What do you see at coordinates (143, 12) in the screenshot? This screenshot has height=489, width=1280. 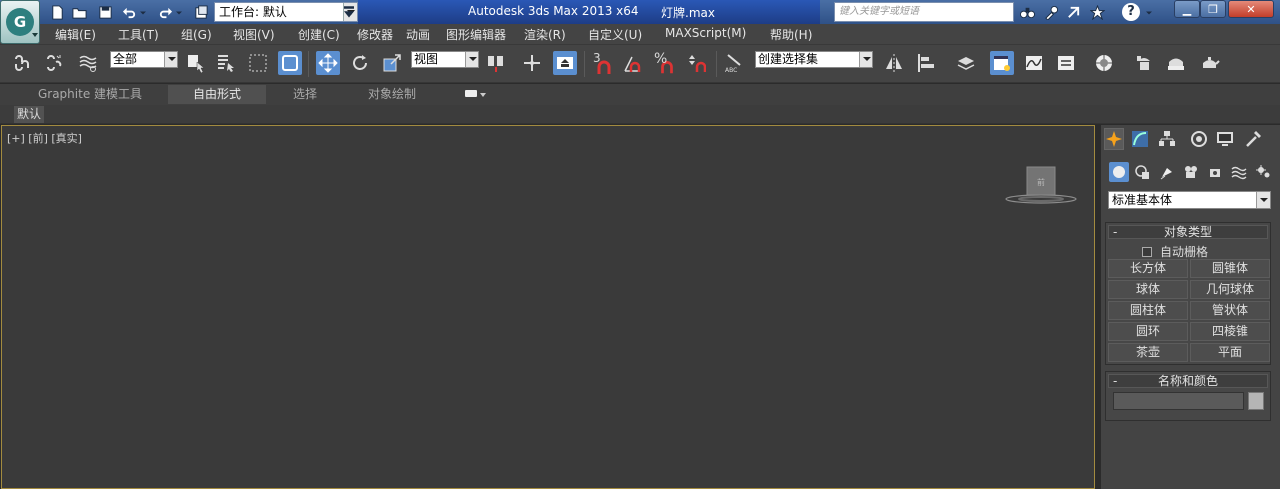 I see `undo-dropdown-icon` at bounding box center [143, 12].